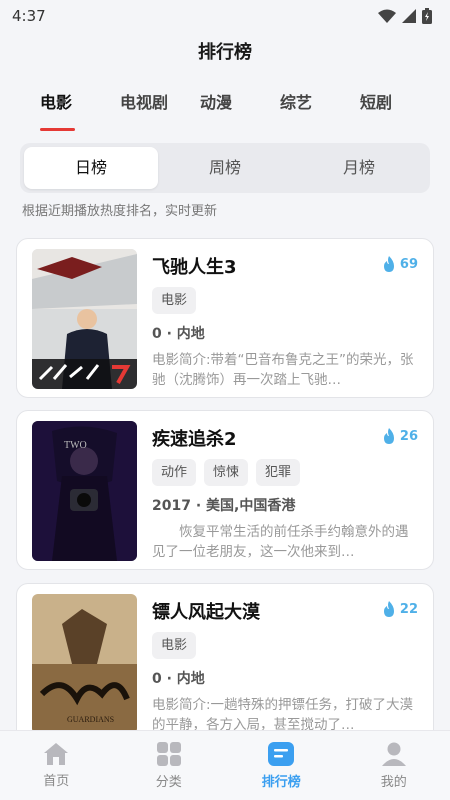 Image resolution: width=450 pixels, height=800 pixels. Describe the element at coordinates (84, 319) in the screenshot. I see `movie-poster` at that location.